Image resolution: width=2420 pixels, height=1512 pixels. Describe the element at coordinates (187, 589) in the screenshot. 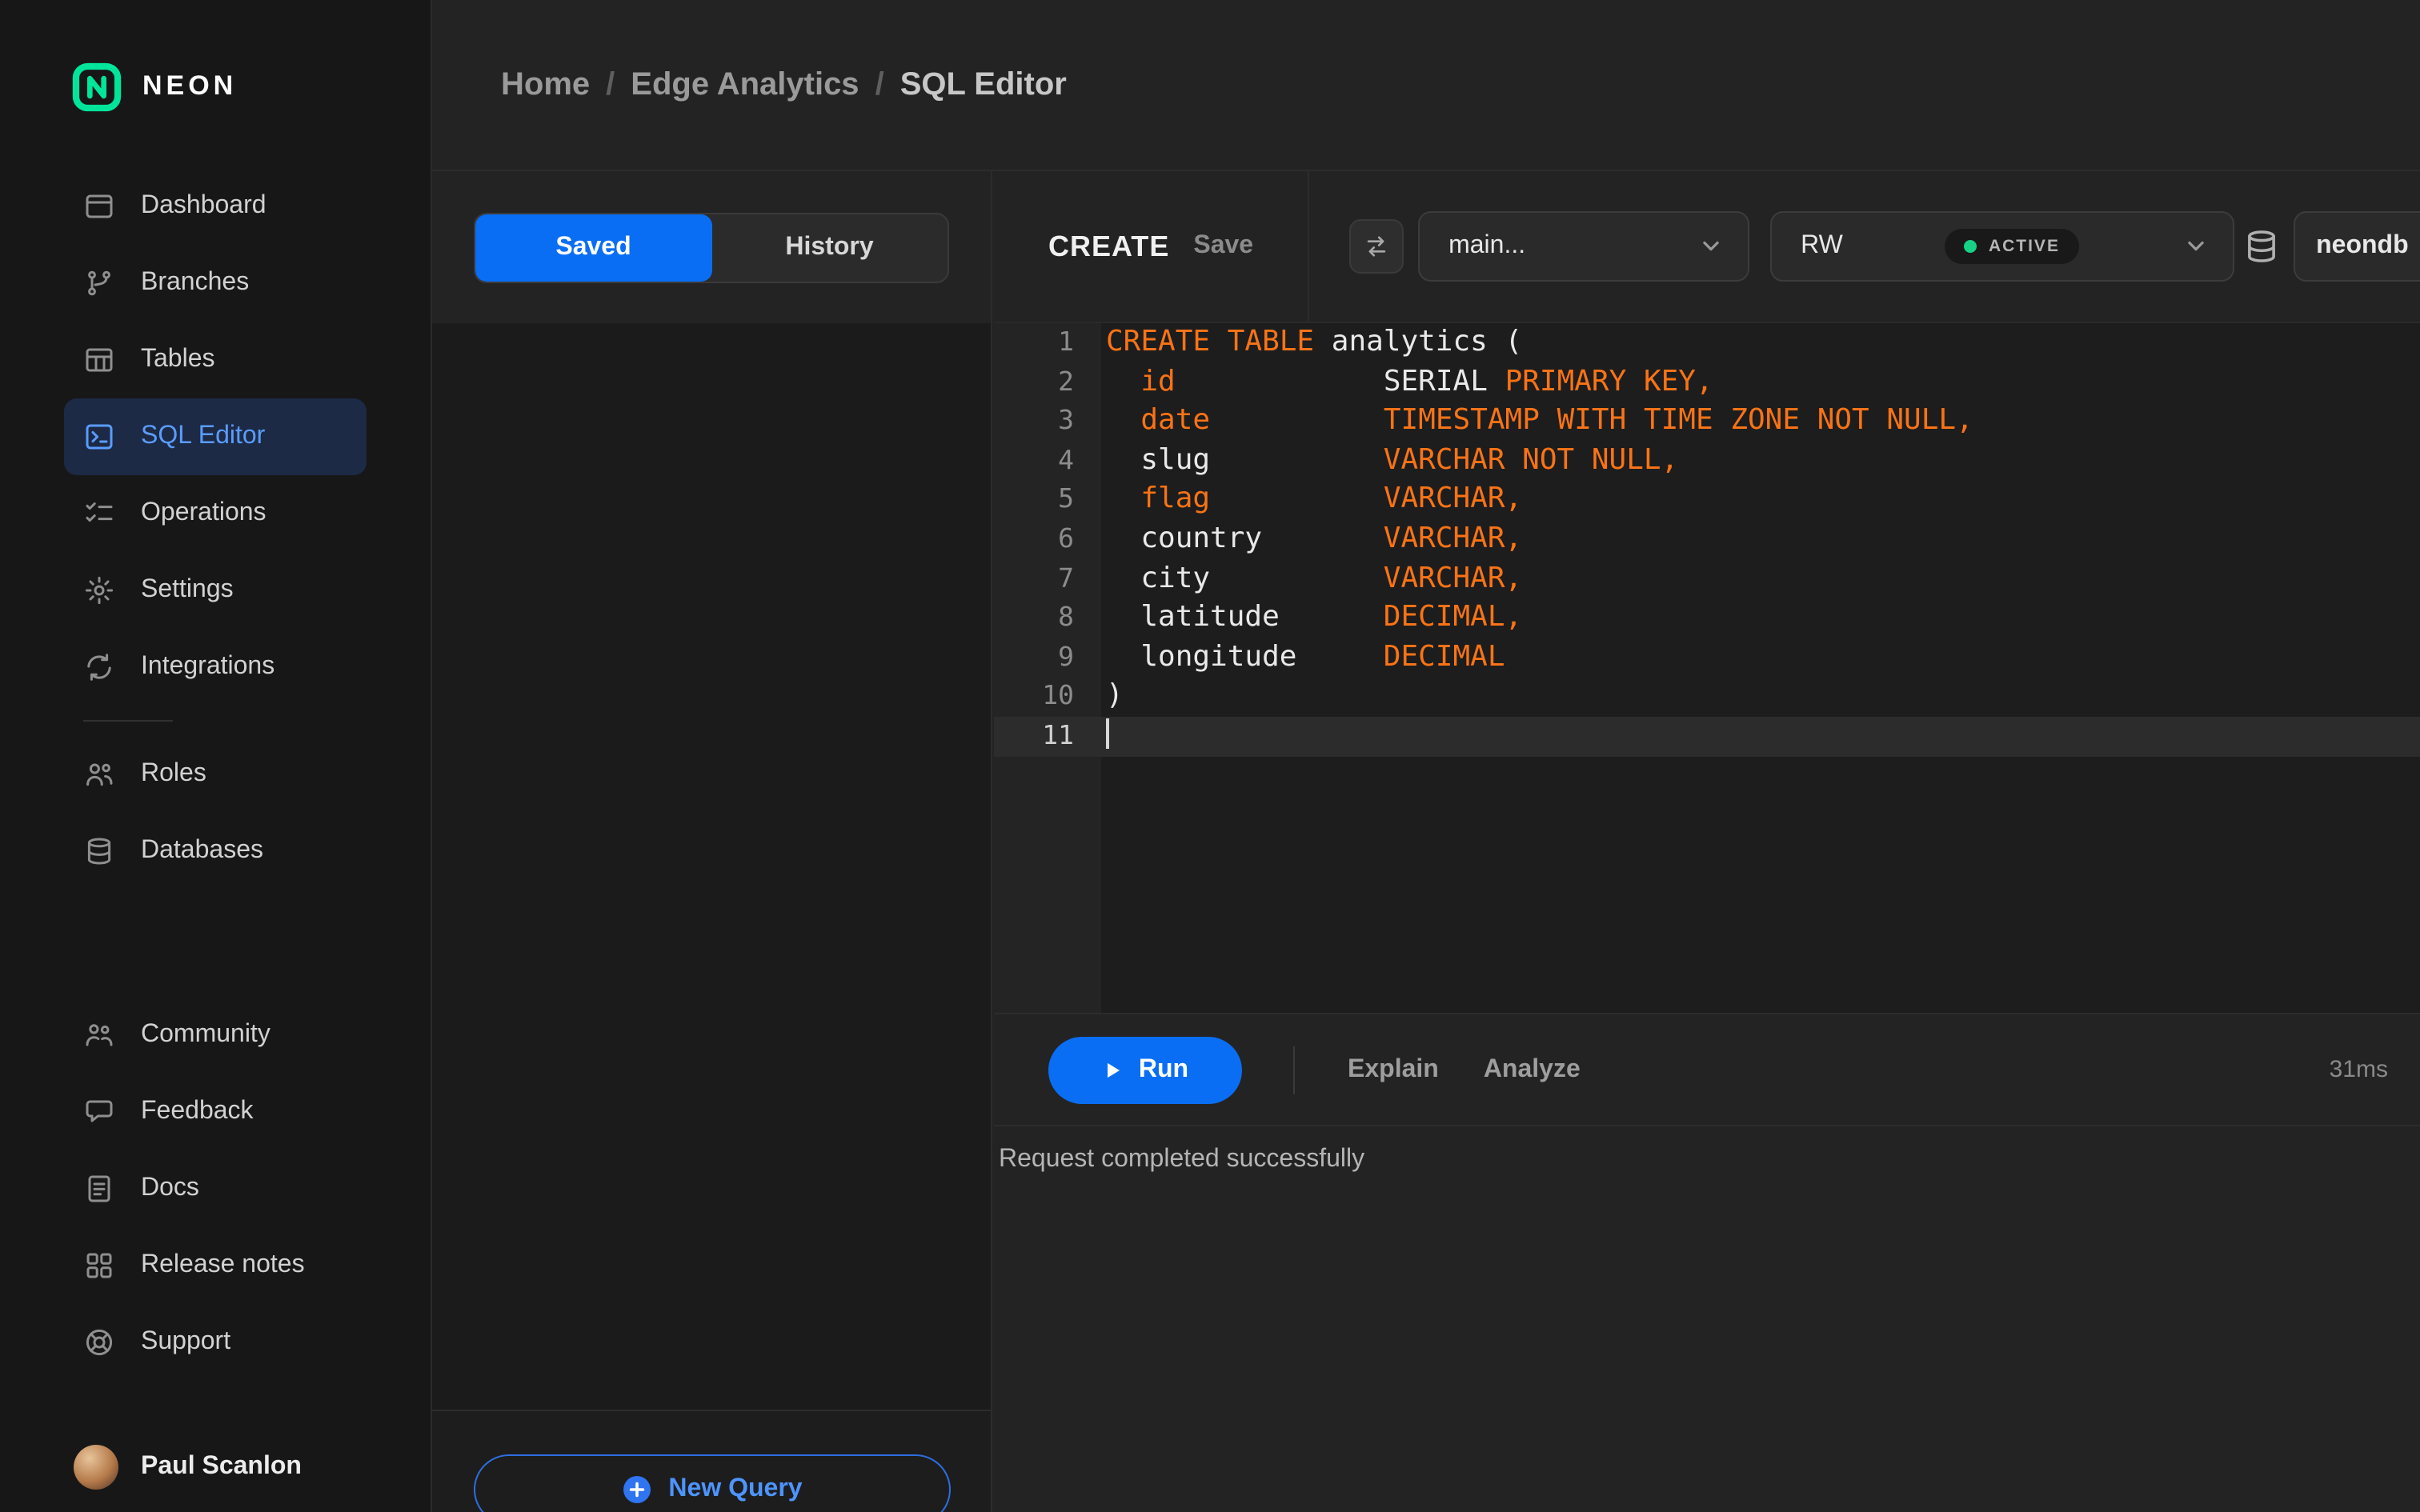

I see `sidebar-item-label: Settings` at that location.